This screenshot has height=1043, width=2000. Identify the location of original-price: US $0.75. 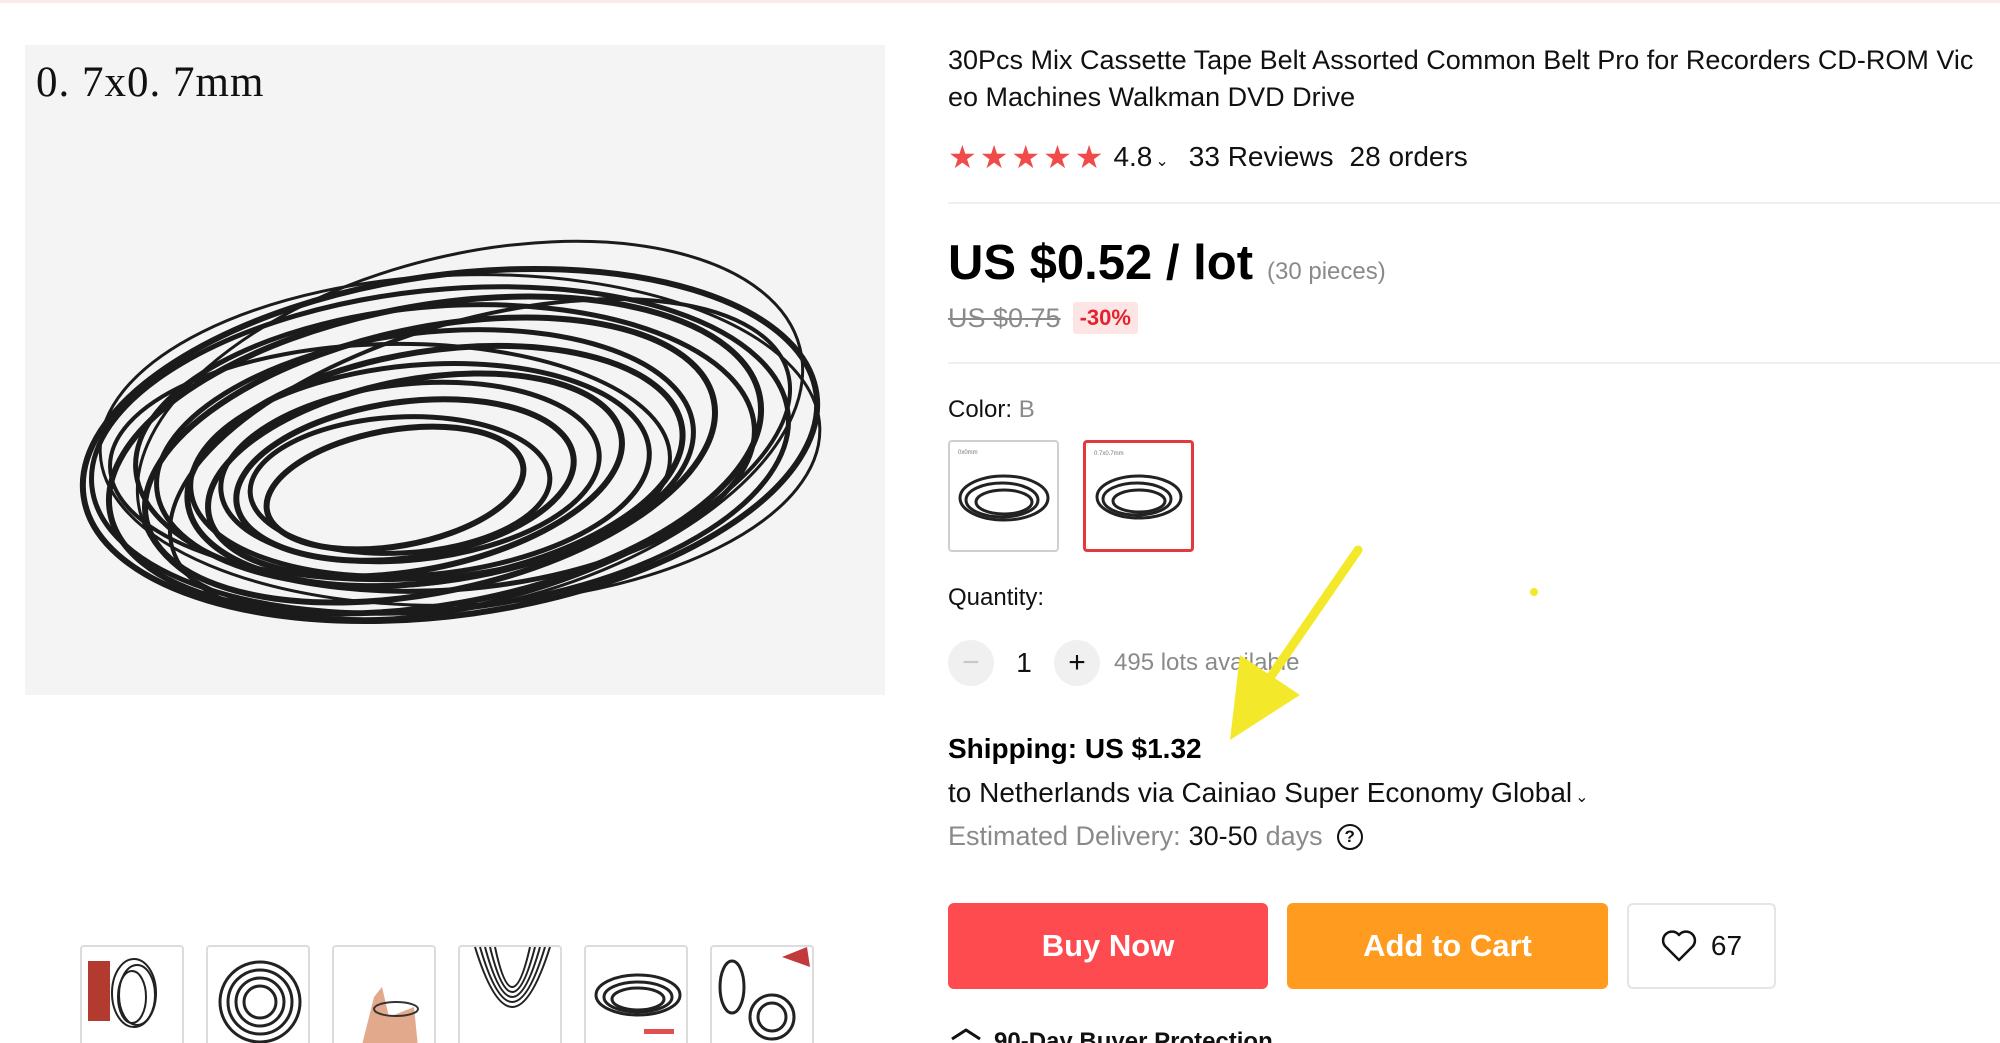
(1004, 317).